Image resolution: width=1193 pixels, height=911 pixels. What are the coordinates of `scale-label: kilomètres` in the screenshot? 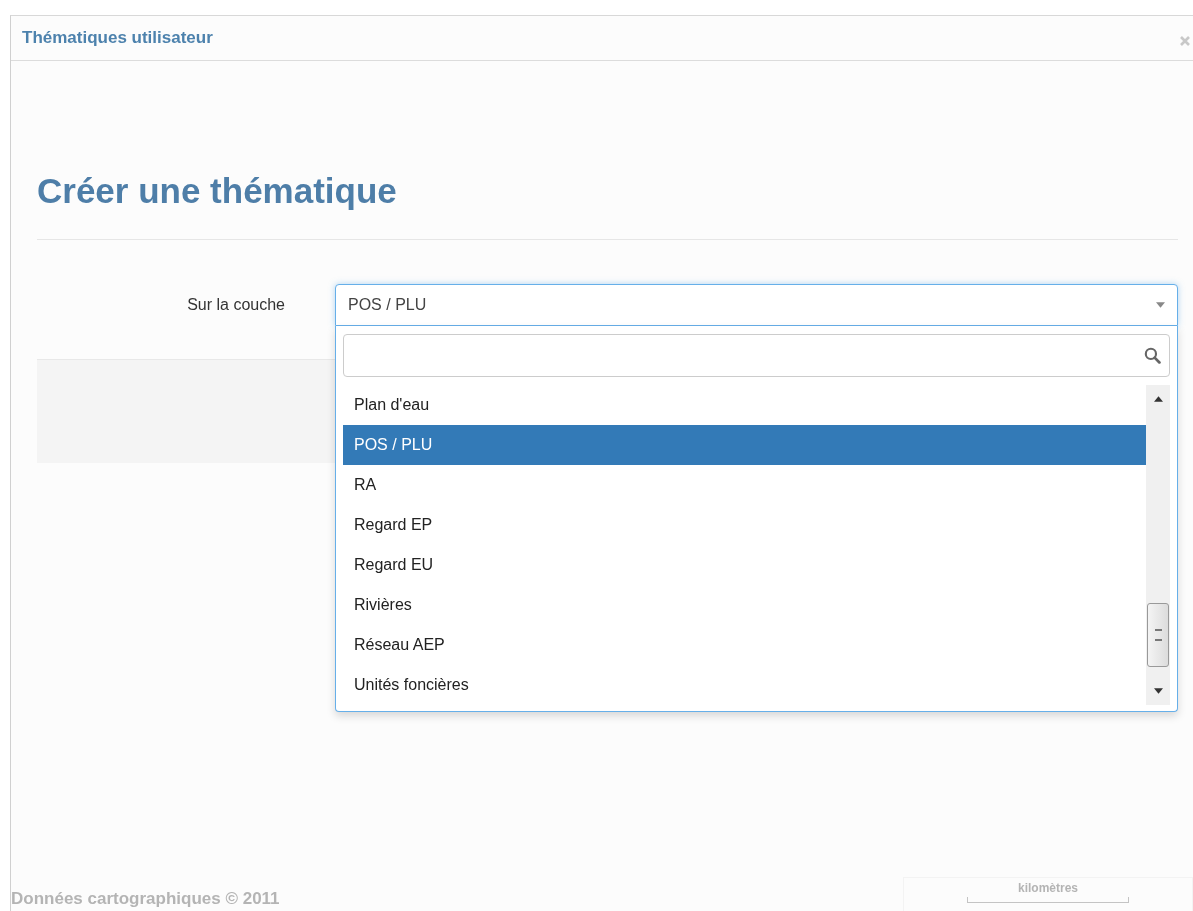 It's located at (1048, 888).